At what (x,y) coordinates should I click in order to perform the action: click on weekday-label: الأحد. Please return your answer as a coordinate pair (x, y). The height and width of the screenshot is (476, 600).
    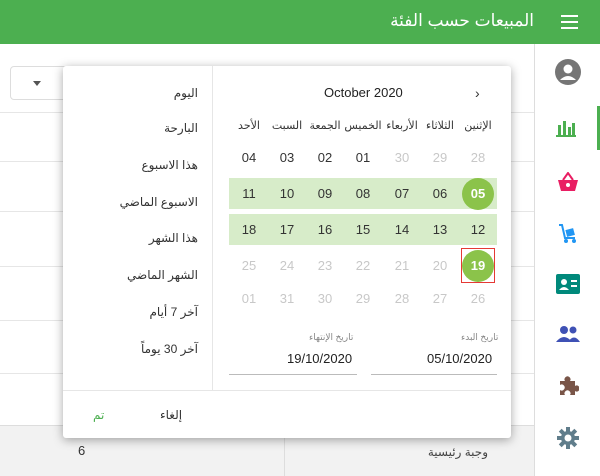
    Looking at the image, I should click on (249, 126).